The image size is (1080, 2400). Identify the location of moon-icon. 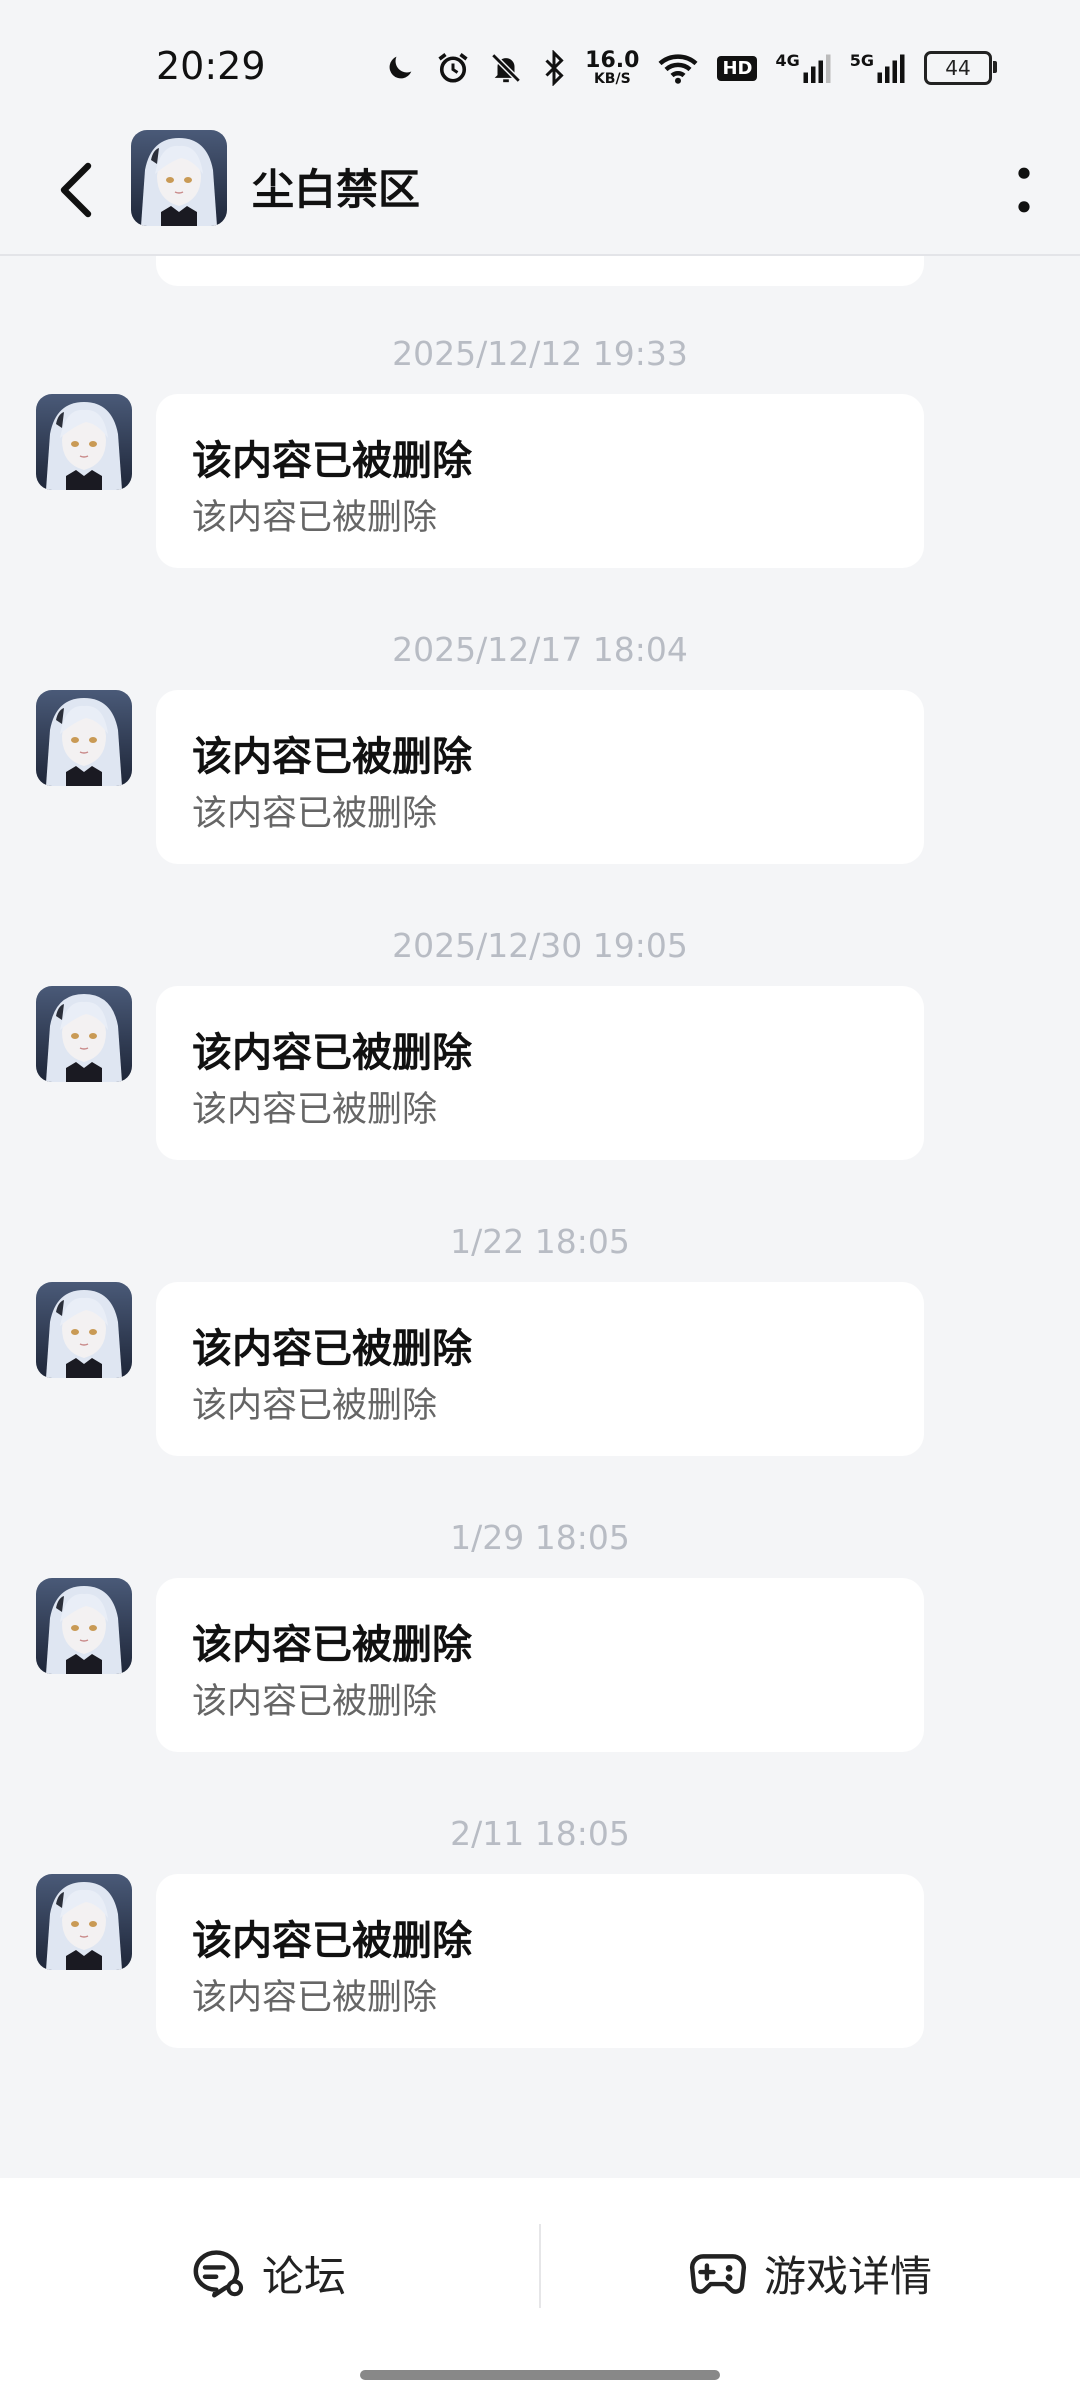
(400, 68).